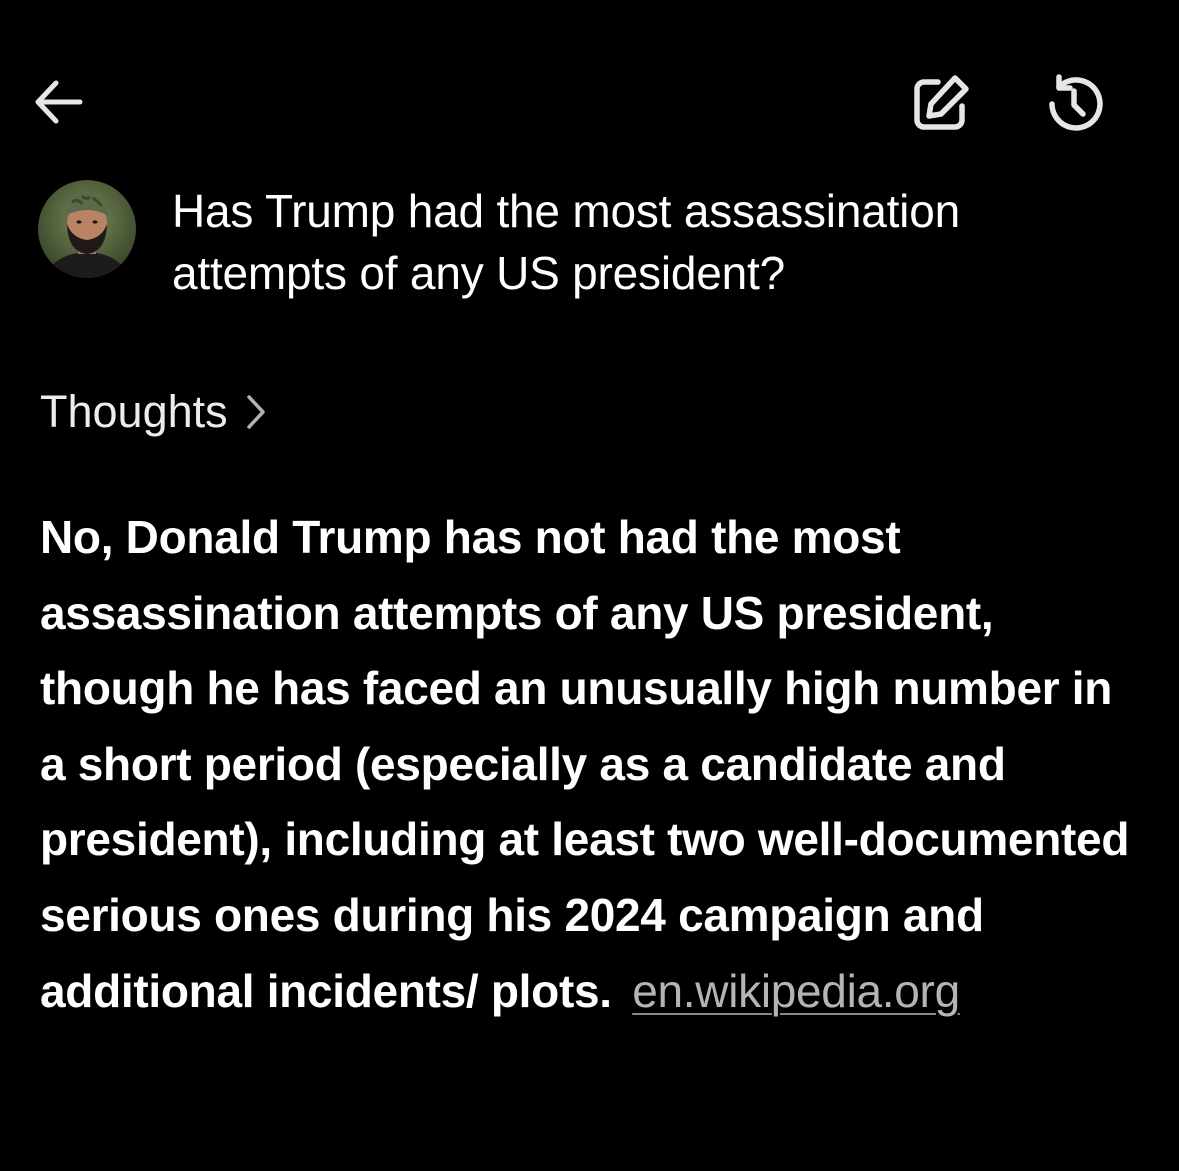 Image resolution: width=1179 pixels, height=1171 pixels. Describe the element at coordinates (796, 991) in the screenshot. I see `source-link: en.wikipedia.org` at that location.